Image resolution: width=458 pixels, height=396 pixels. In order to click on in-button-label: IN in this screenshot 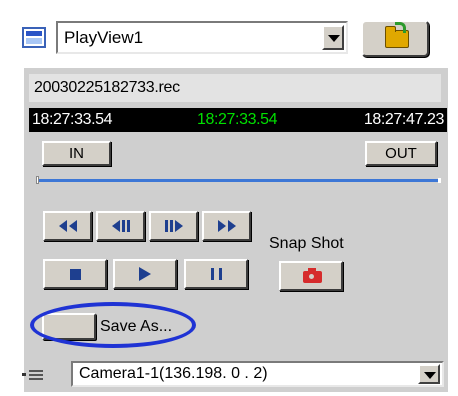, I will do `click(76, 153)`.